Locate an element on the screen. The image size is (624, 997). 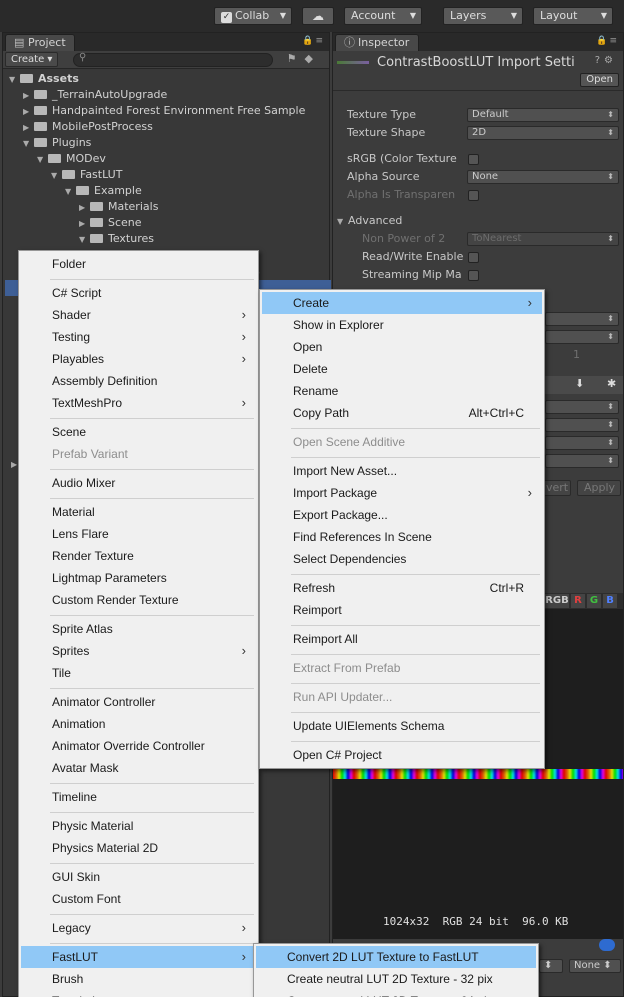
context-item-show-in-explorer: Show in Explorer is located at coordinates (402, 325).